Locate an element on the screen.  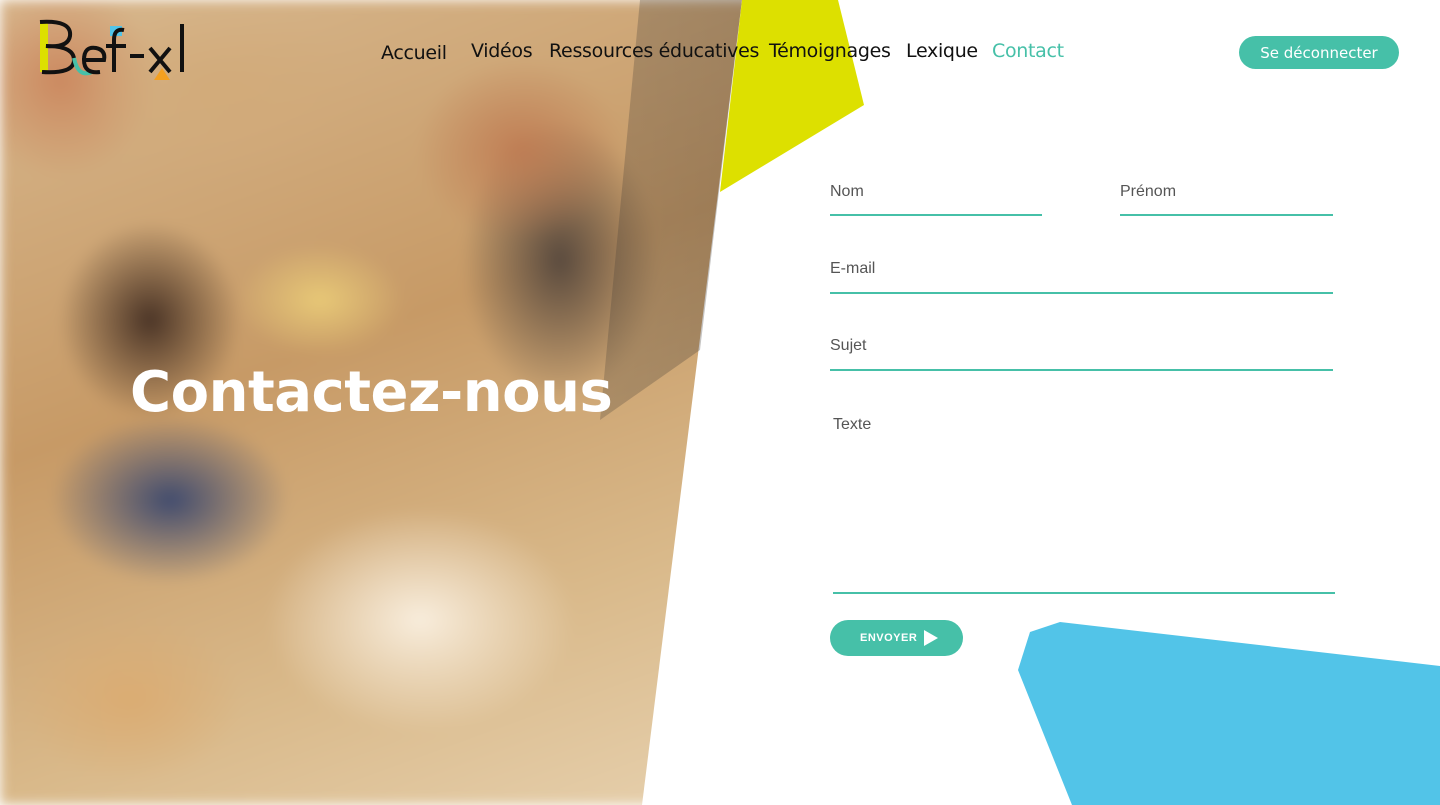
nav-item-ressources-educatives: Ressources éducatives is located at coordinates (654, 51).